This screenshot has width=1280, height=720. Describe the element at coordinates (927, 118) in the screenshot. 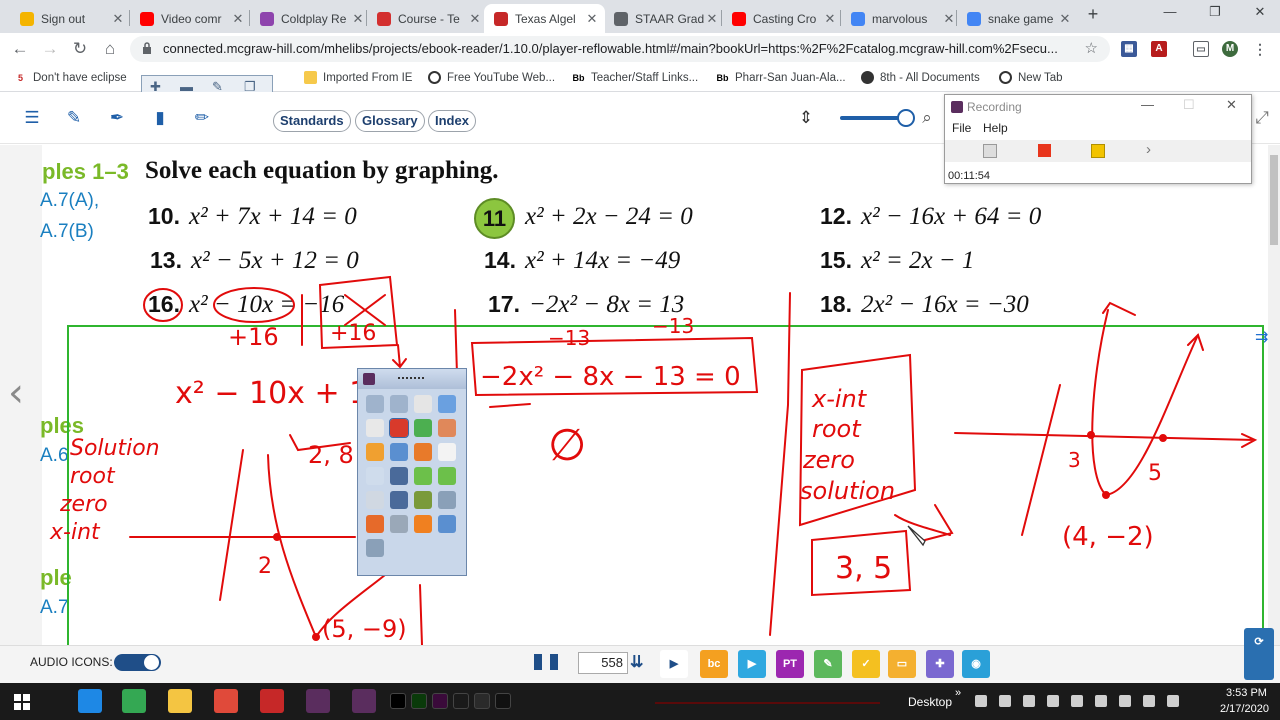

I see `zoom-icon: ⌕` at that location.